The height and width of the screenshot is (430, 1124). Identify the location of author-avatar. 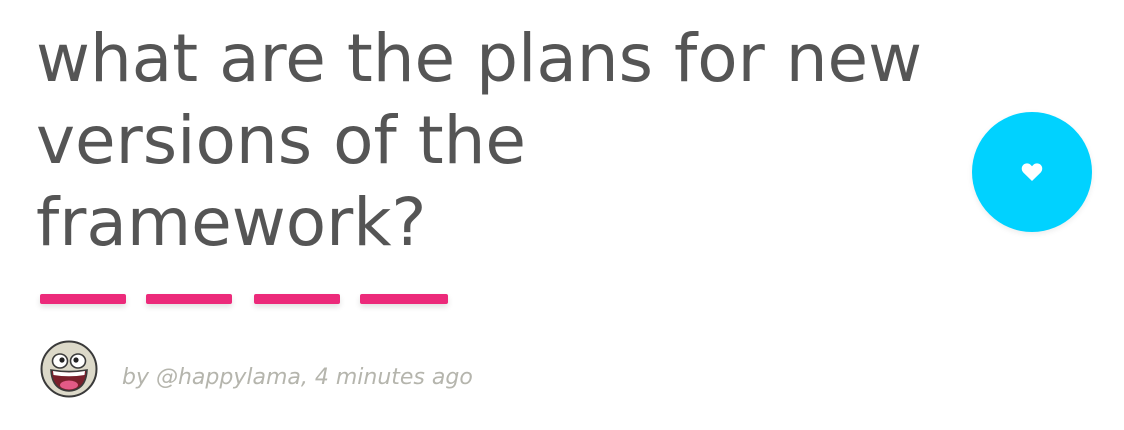
(69, 369).